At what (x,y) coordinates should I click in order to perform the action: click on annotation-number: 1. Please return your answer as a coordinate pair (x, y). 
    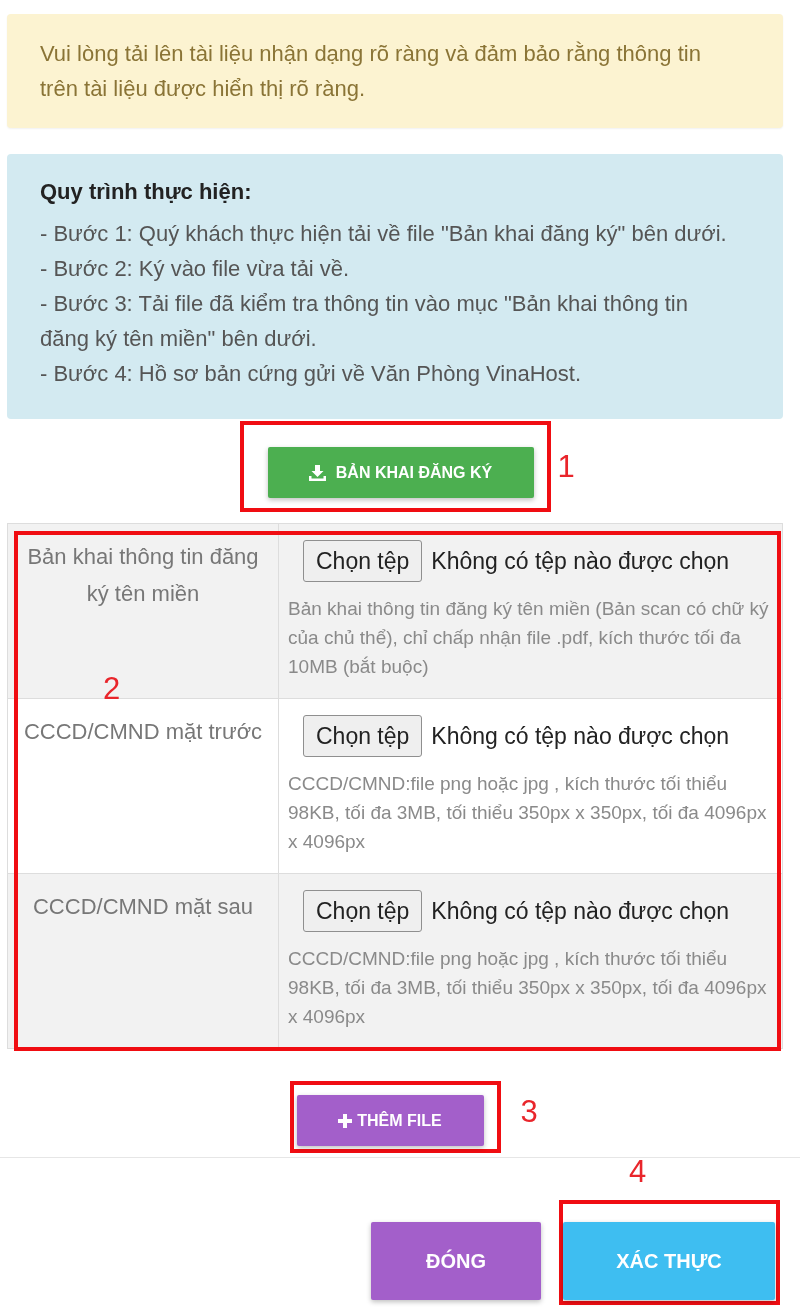
    Looking at the image, I should click on (566, 466).